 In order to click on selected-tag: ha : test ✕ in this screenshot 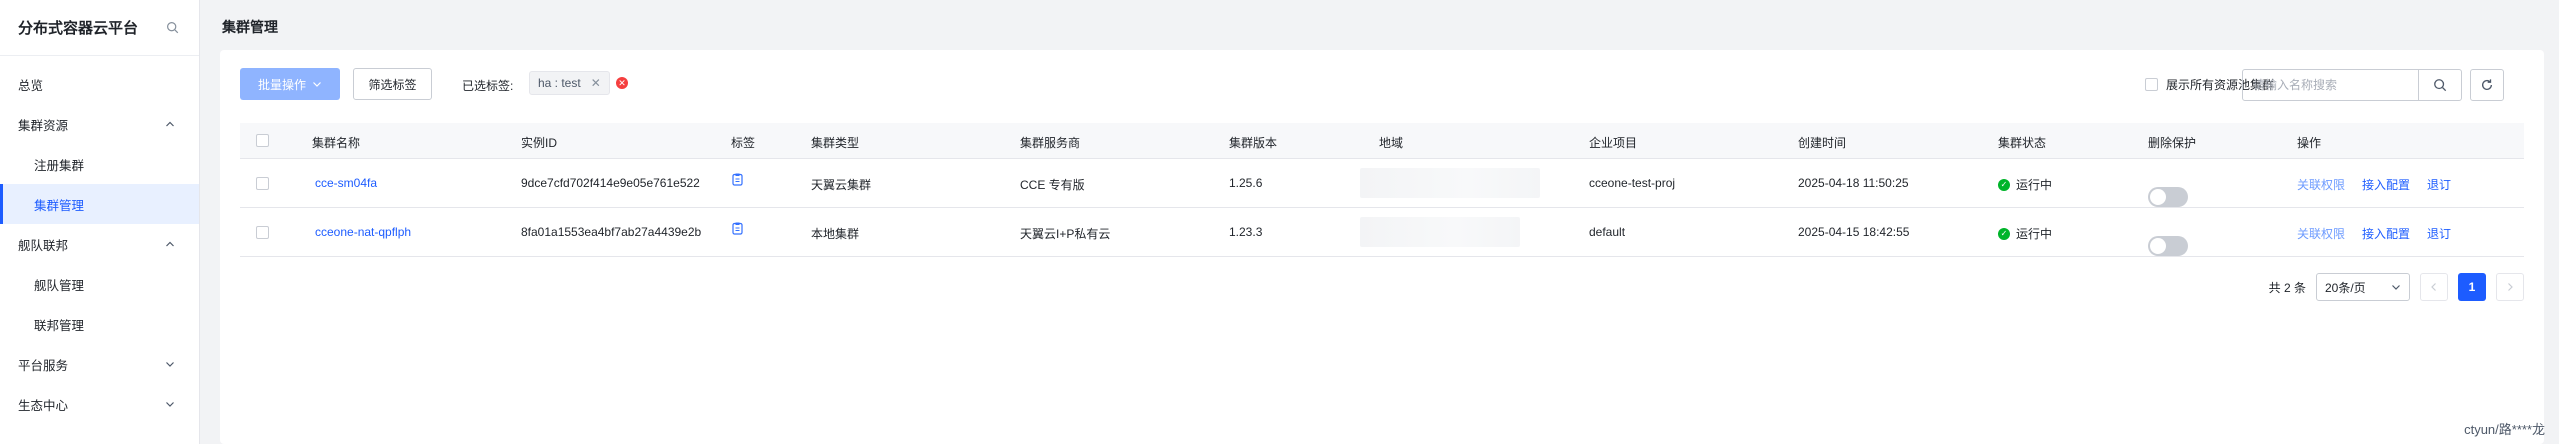, I will do `click(569, 83)`.